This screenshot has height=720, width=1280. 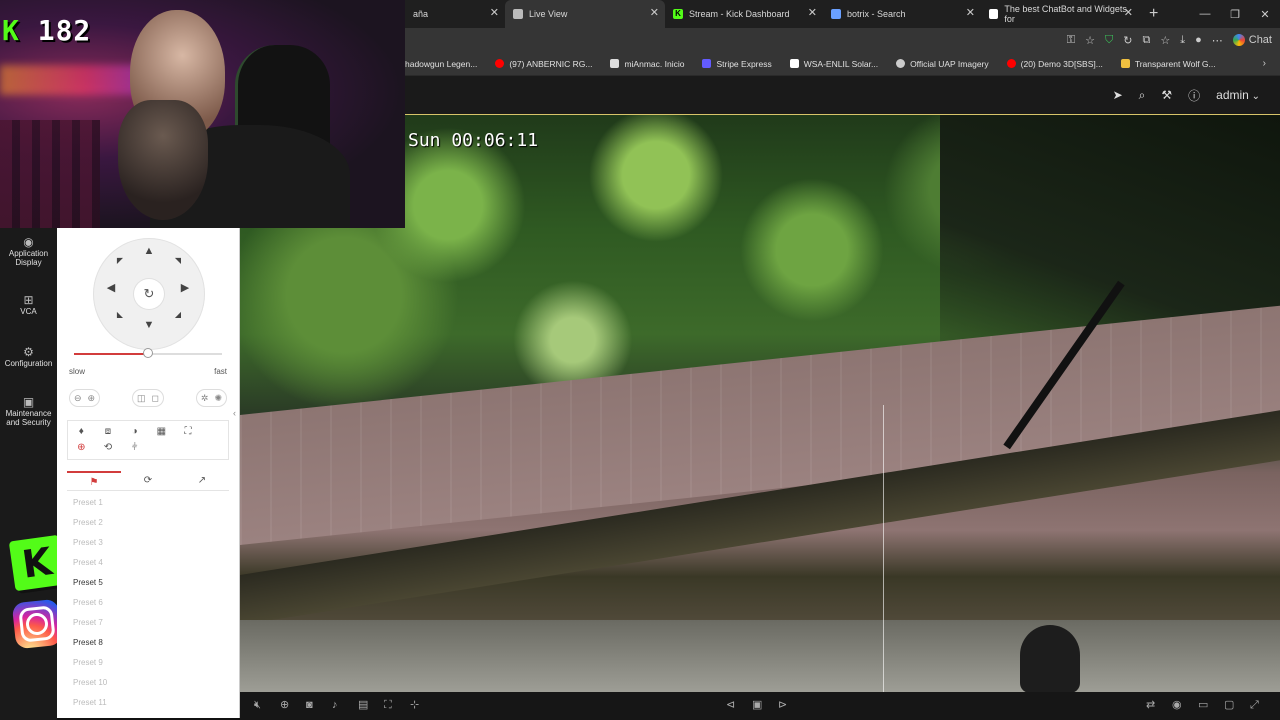 What do you see at coordinates (28, 357) in the screenshot?
I see `nav-configuration: ⚙ Configuration` at bounding box center [28, 357].